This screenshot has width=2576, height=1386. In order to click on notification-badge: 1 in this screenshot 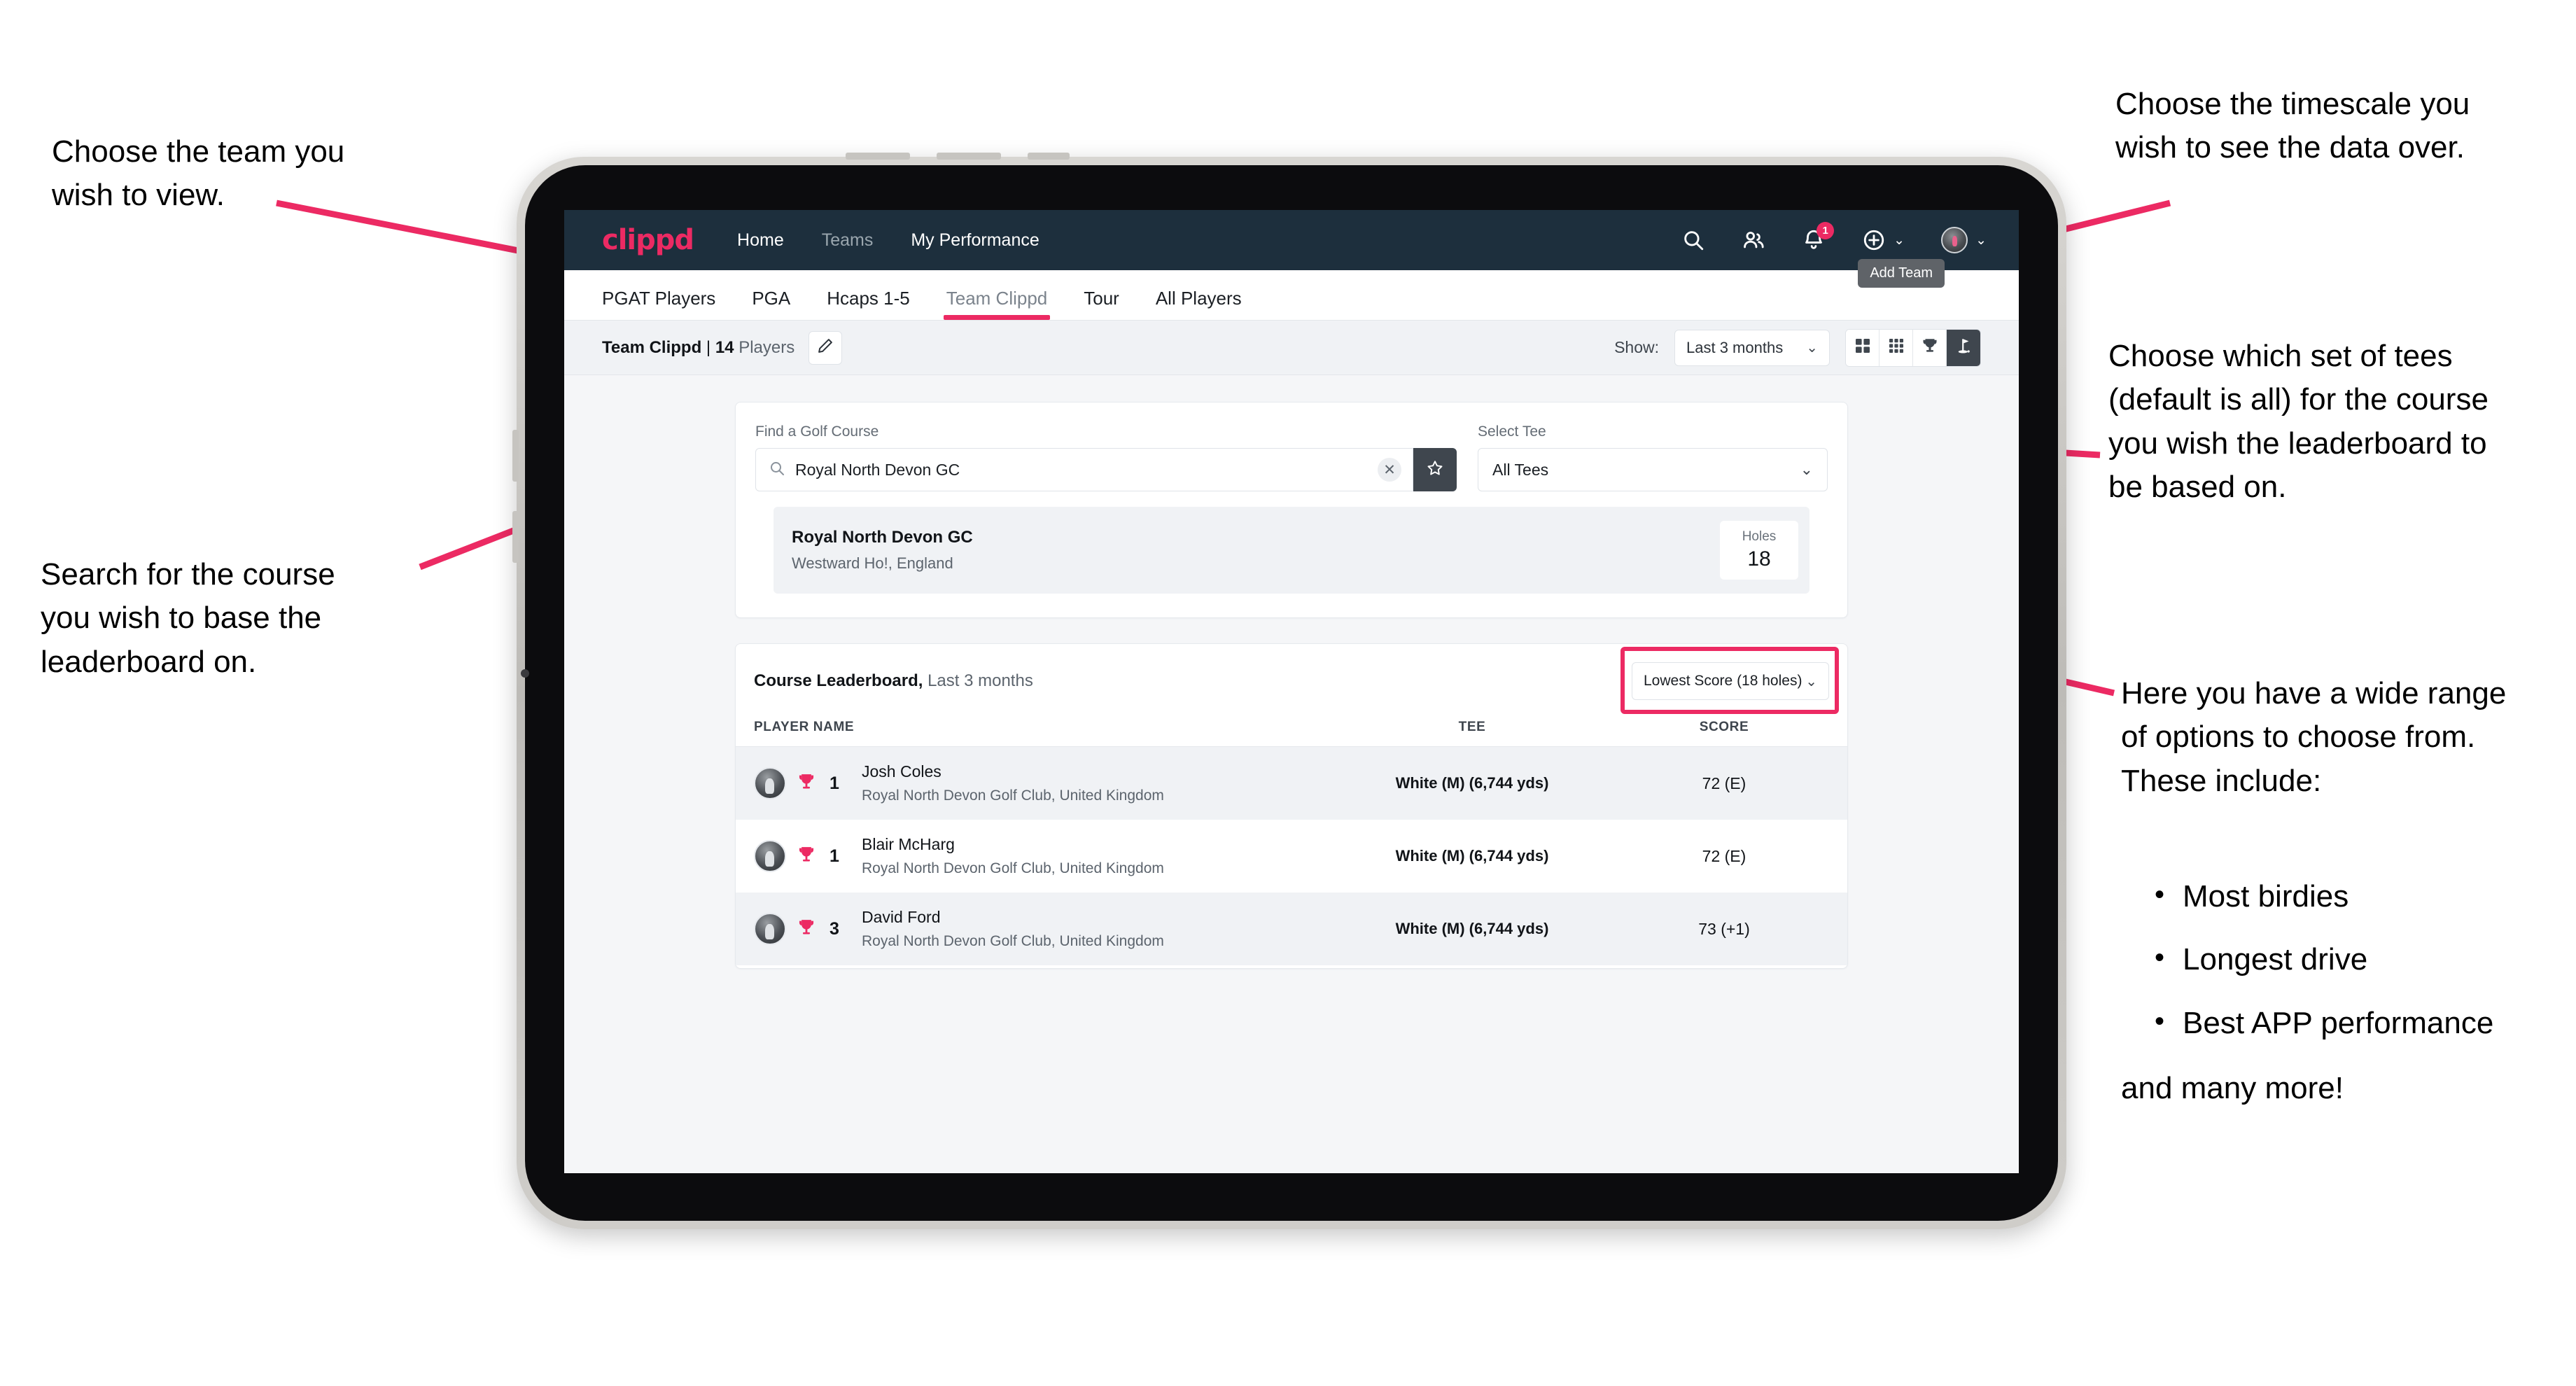, I will do `click(1825, 230)`.